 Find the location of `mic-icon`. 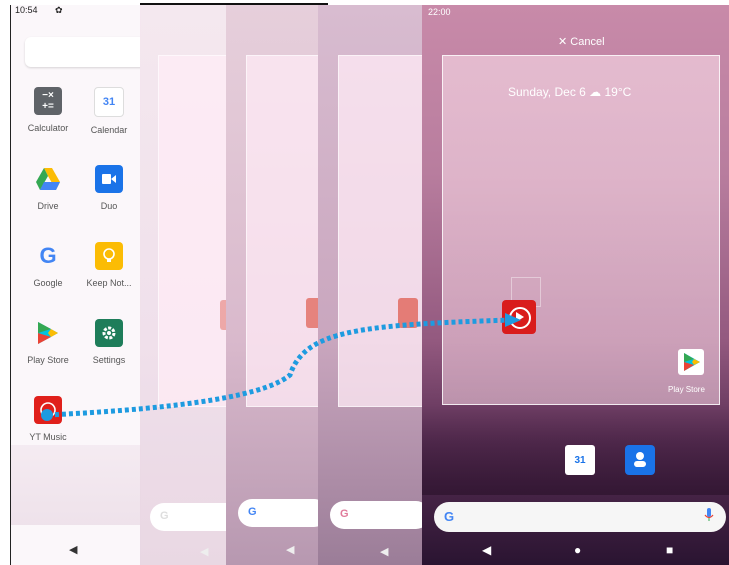

mic-icon is located at coordinates (709, 516).